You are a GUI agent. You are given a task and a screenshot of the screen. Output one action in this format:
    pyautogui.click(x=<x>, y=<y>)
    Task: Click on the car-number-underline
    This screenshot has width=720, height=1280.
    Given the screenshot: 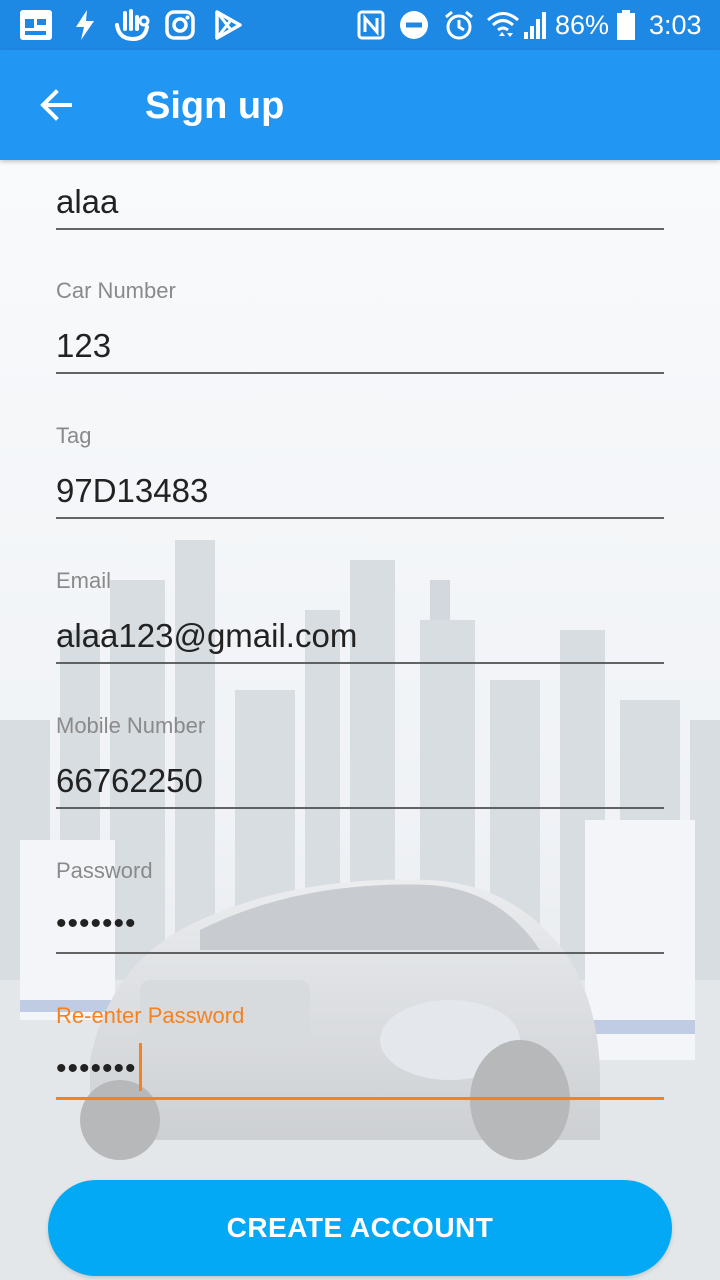 What is the action you would take?
    pyautogui.click(x=360, y=373)
    